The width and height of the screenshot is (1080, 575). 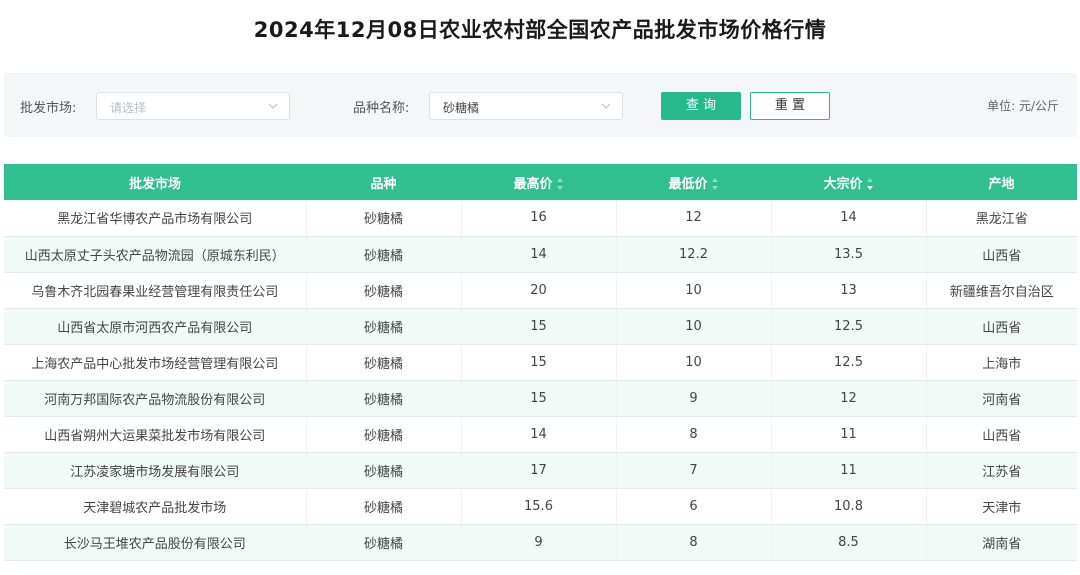 What do you see at coordinates (155, 470) in the screenshot?
I see `market-cell: 江苏凌家塘市场发展有限公司` at bounding box center [155, 470].